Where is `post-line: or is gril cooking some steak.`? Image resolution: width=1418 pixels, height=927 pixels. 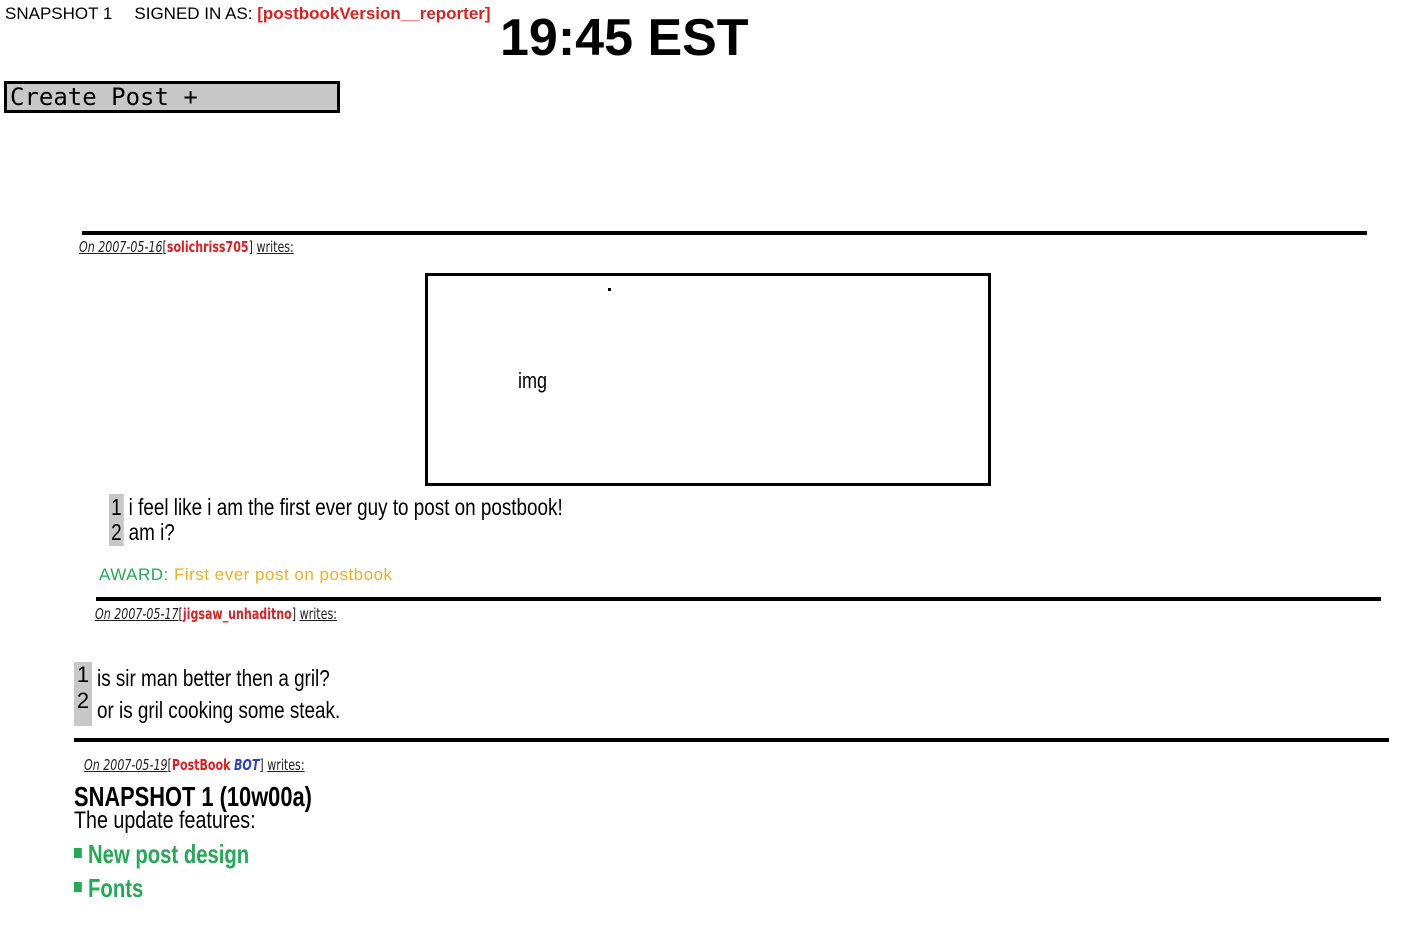
post-line: or is gril cooking some steak. is located at coordinates (218, 710).